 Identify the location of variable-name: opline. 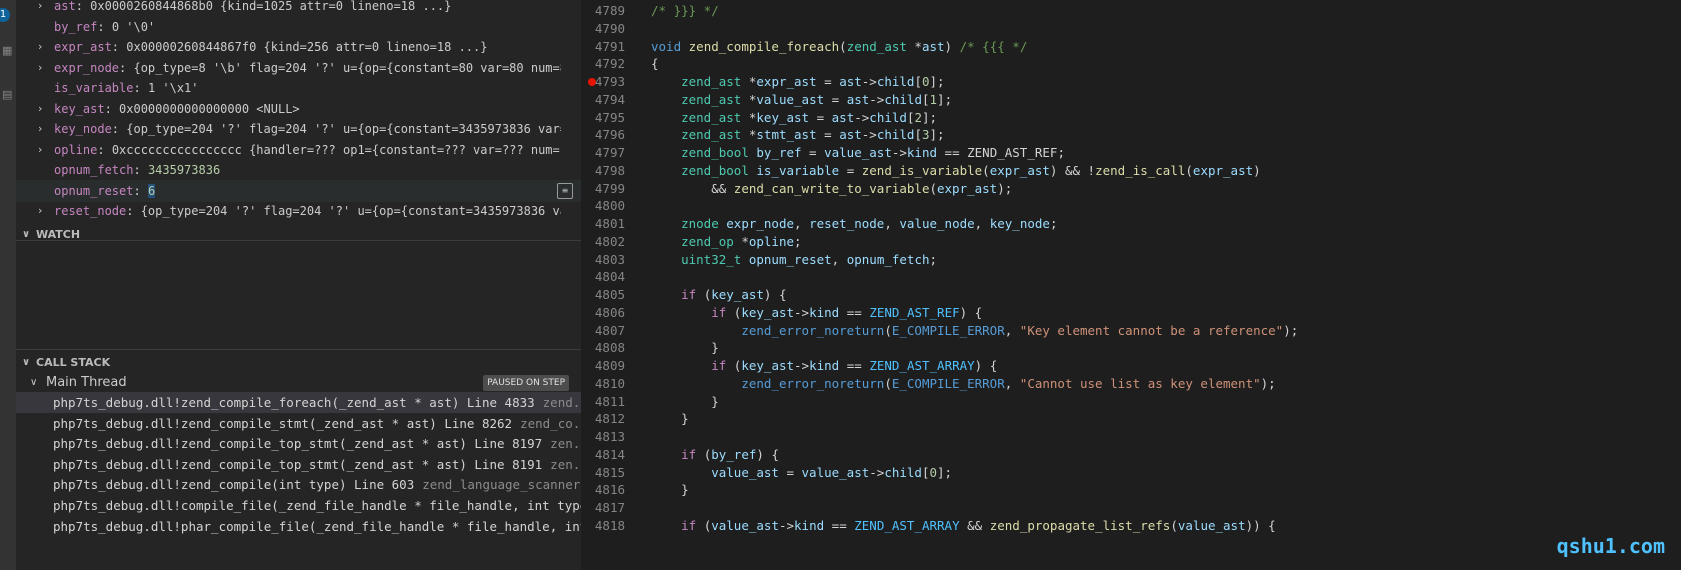
(76, 149).